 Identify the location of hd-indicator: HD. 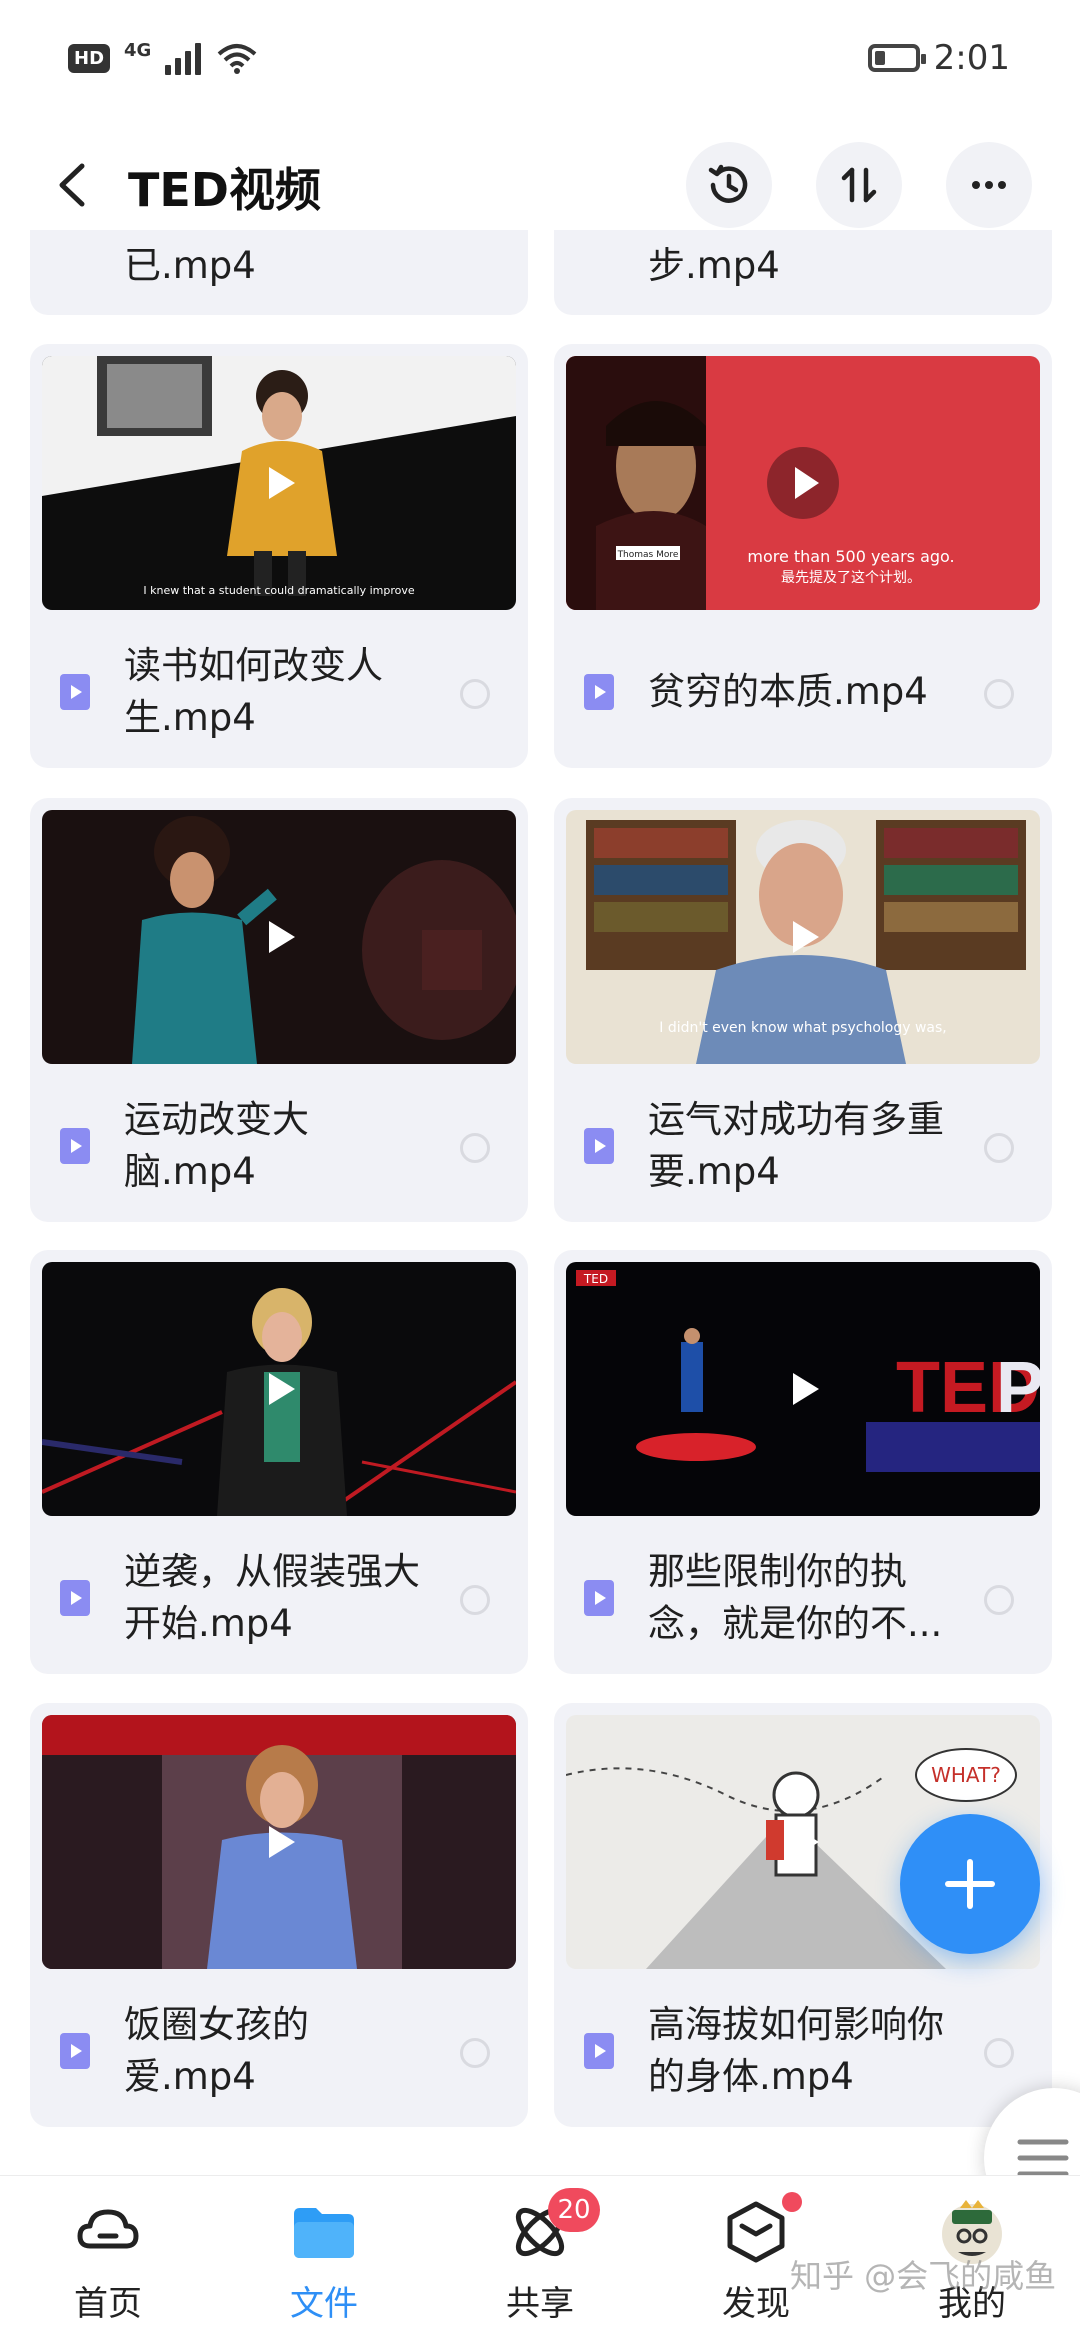
(89, 58).